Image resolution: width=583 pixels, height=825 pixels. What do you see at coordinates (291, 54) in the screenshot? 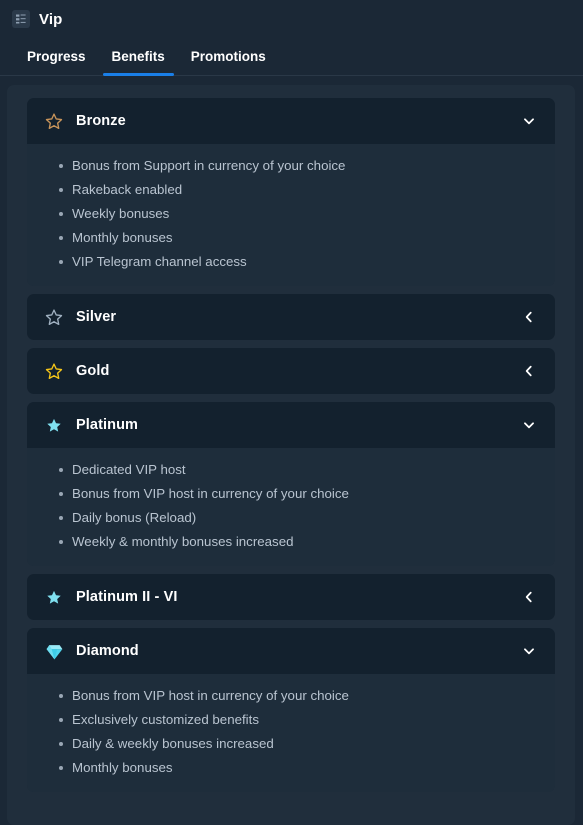
I see `tab-bar: Progress Benefits Promotions` at bounding box center [291, 54].